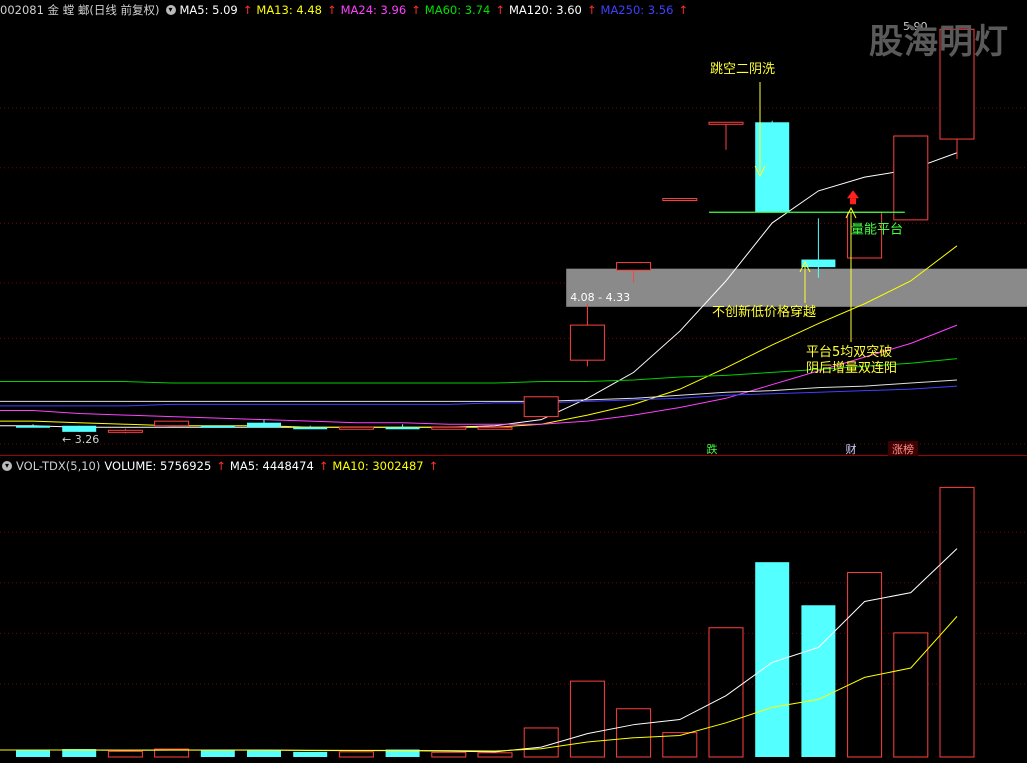 Image resolution: width=1027 pixels, height=763 pixels. Describe the element at coordinates (208, 10) in the screenshot. I see `ma5-label: MA5: 5.09` at that location.